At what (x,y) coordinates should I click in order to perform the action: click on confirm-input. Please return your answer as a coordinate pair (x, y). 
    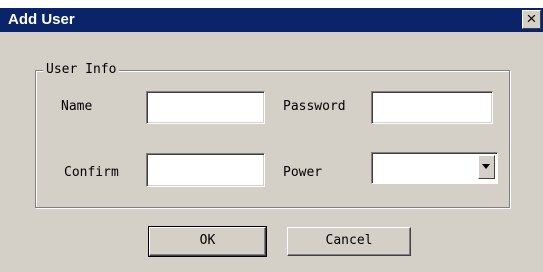
    Looking at the image, I should click on (205, 170).